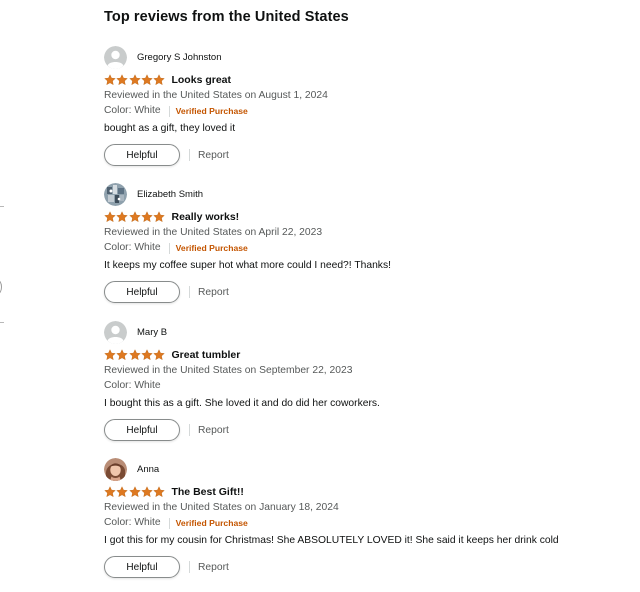  Describe the element at coordinates (170, 128) in the screenshot. I see `review-body: bought as a gift, they loved it` at that location.